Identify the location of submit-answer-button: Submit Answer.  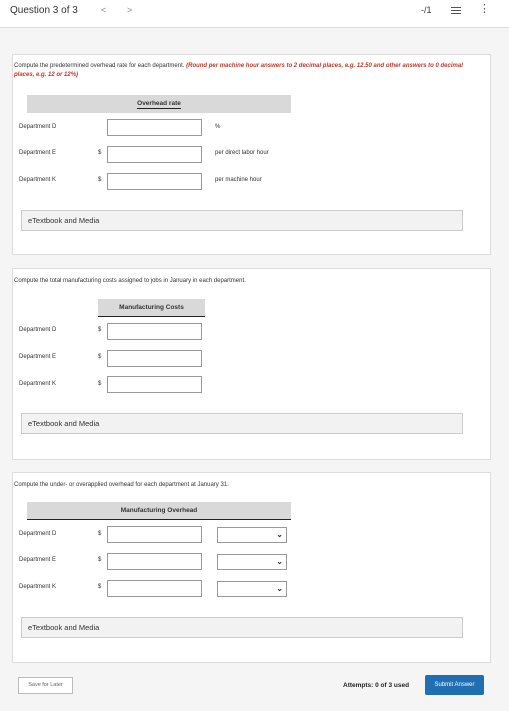
(454, 685).